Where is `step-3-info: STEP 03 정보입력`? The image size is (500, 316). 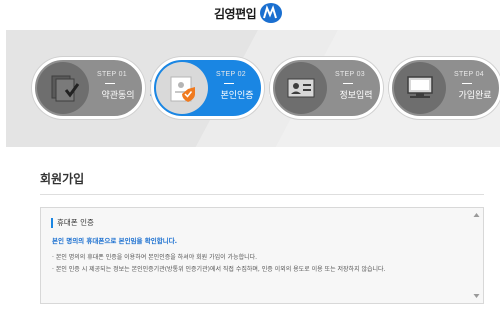 step-3-info: STEP 03 정보입력 is located at coordinates (326, 88).